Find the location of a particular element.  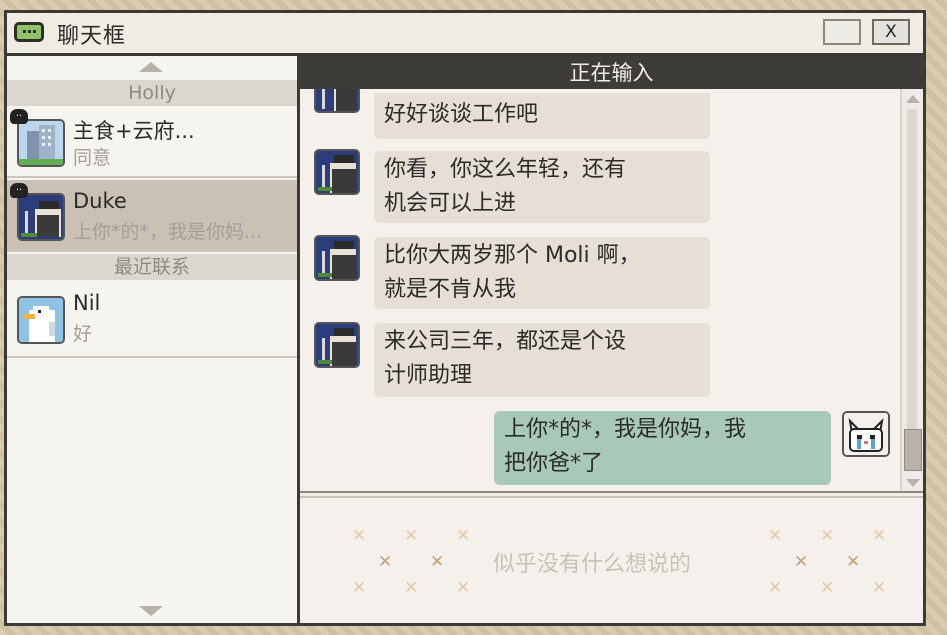

chat-bubble-icon is located at coordinates (29, 32).